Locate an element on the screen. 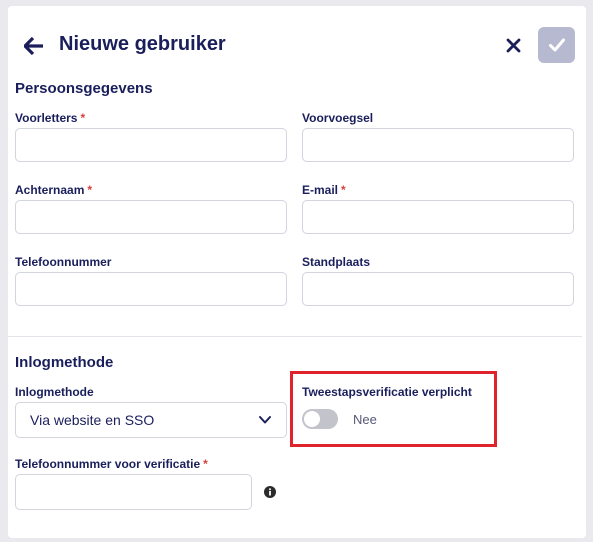 This screenshot has width=593, height=542. info-icon is located at coordinates (270, 492).